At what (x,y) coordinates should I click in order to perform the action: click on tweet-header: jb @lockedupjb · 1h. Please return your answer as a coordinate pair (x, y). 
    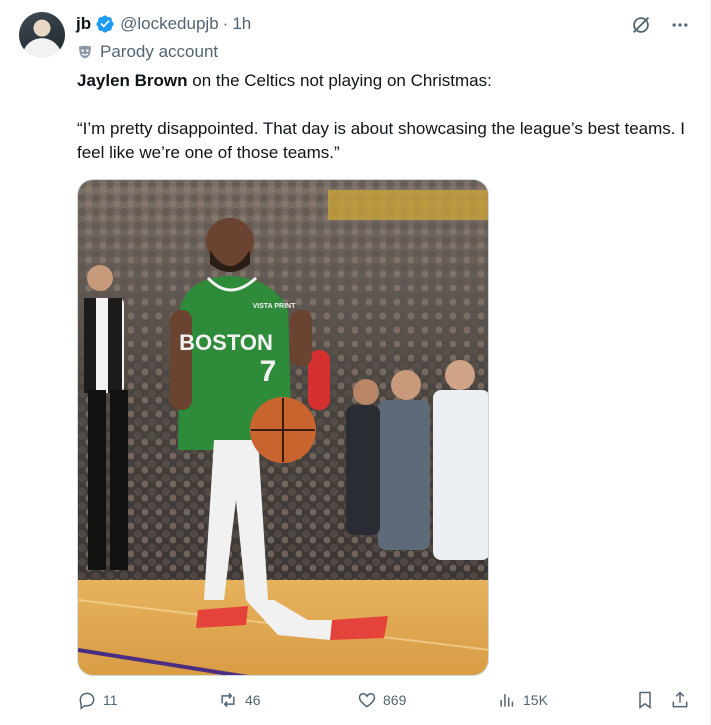
    Looking at the image, I should click on (163, 24).